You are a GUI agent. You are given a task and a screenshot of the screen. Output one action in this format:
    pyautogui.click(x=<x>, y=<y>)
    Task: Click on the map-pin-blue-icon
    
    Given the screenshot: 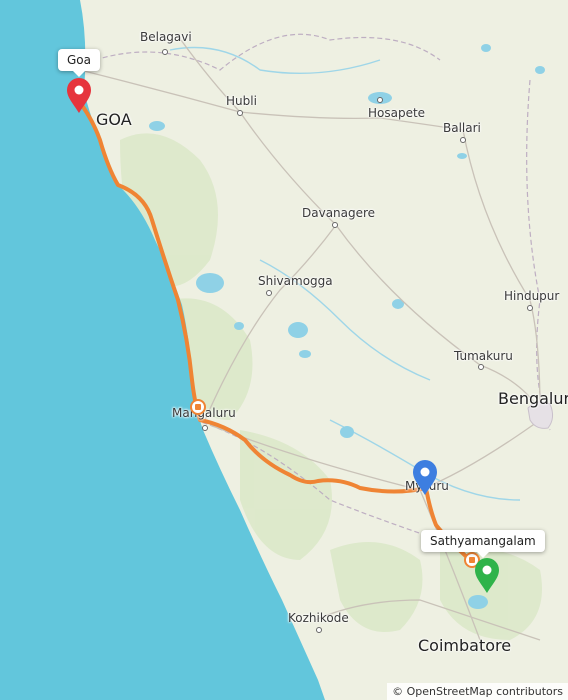 What is the action you would take?
    pyautogui.click(x=425, y=478)
    